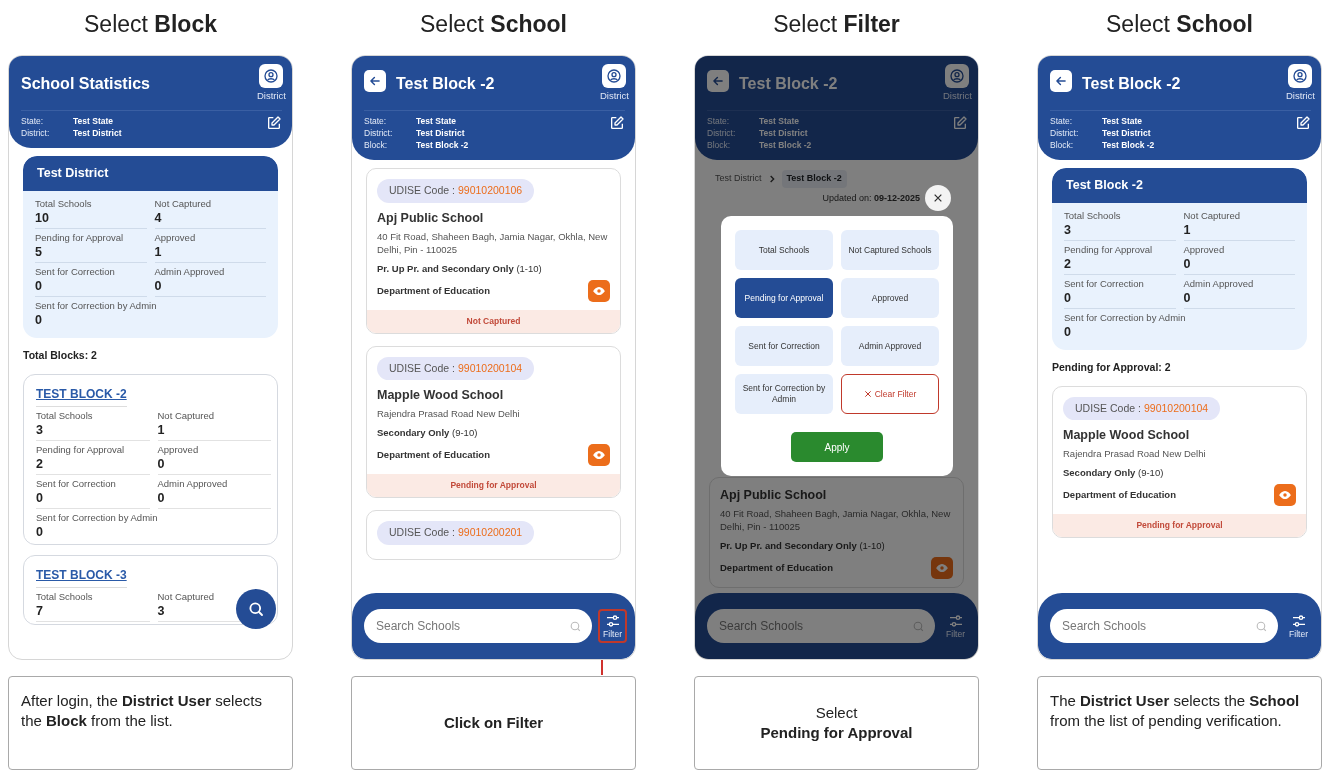 The image size is (1328, 772). I want to click on caption-text: Pending for Approval, so click(836, 733).